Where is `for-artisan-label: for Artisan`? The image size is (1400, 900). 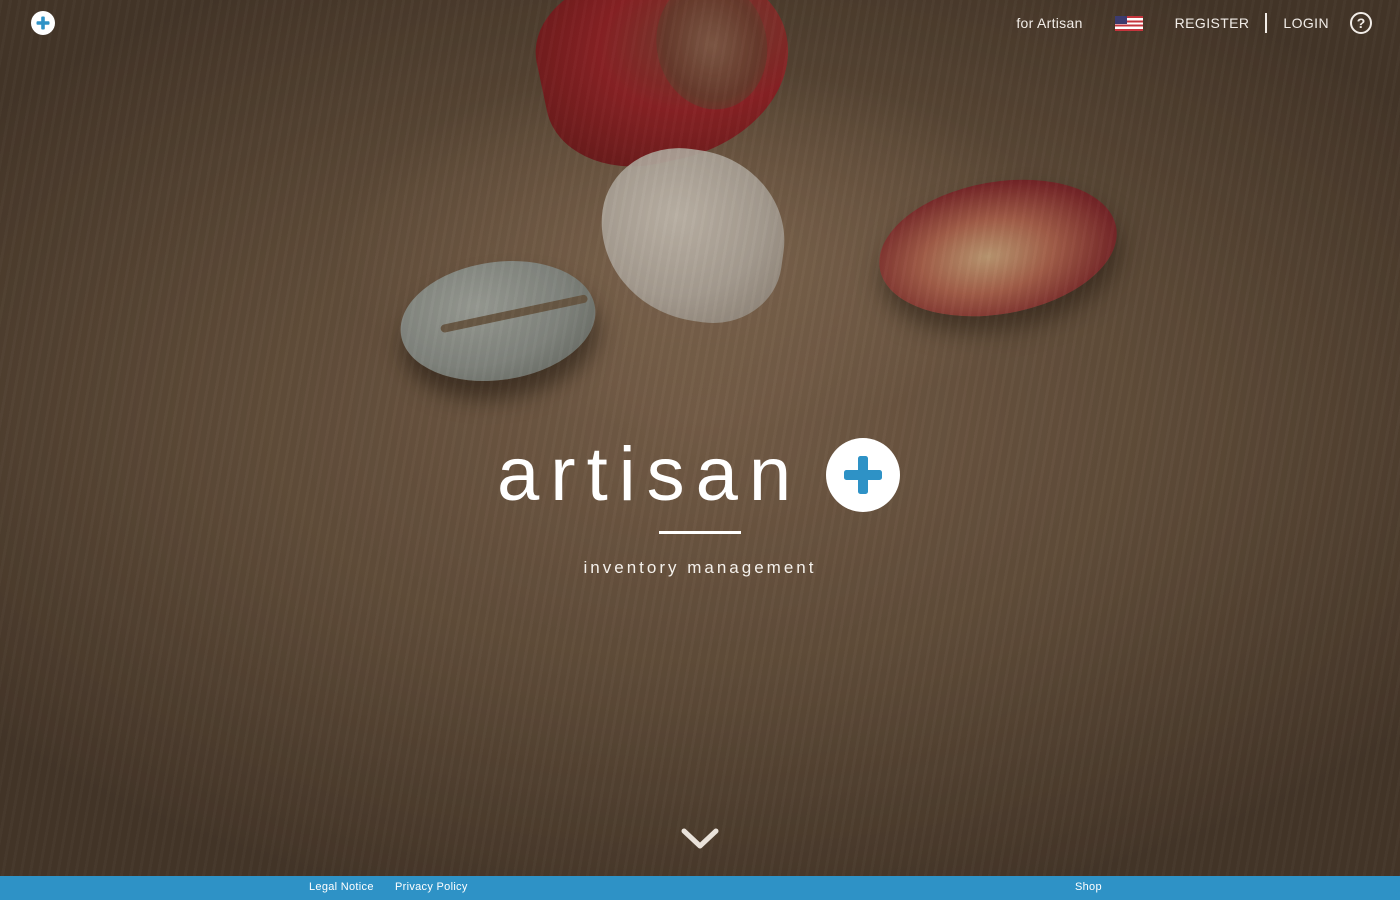 for-artisan-label: for Artisan is located at coordinates (1049, 23).